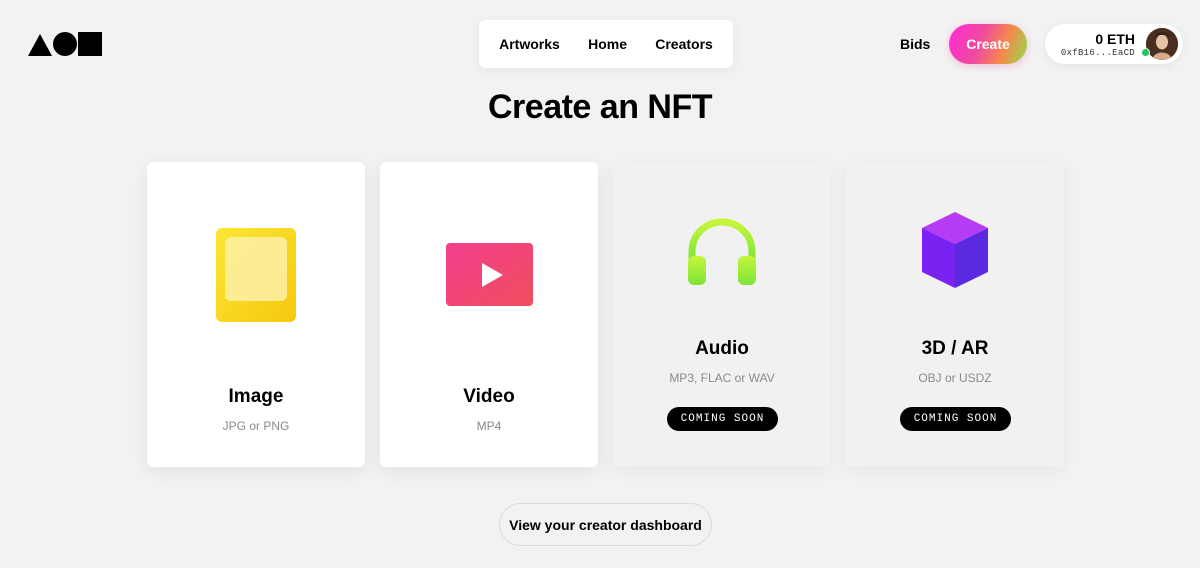 Image resolution: width=1200 pixels, height=568 pixels. Describe the element at coordinates (600, 107) in the screenshot. I see `page-title: Create an NFT` at that location.